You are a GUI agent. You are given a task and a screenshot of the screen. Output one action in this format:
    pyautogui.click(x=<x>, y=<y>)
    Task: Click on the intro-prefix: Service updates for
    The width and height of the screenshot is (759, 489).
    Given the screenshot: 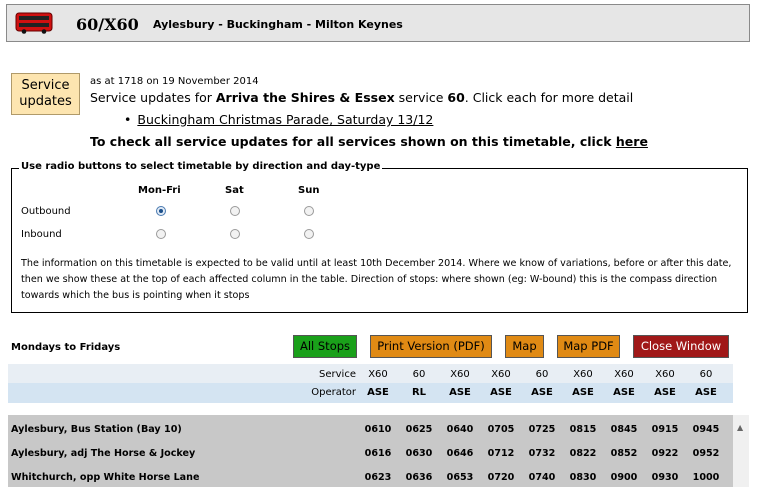 What is the action you would take?
    pyautogui.click(x=153, y=97)
    